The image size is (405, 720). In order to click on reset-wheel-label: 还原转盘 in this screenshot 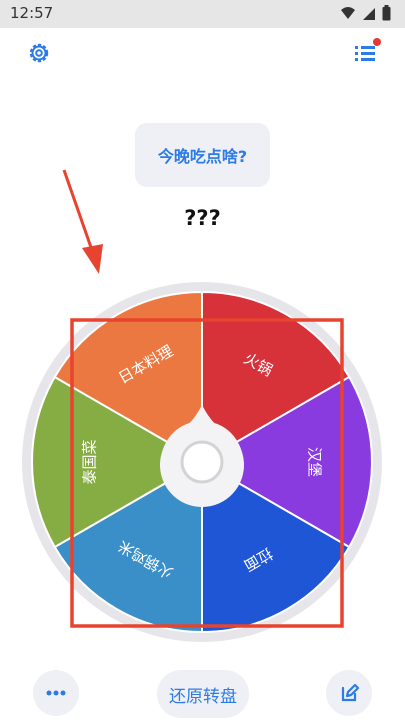, I will do `click(203, 696)`.